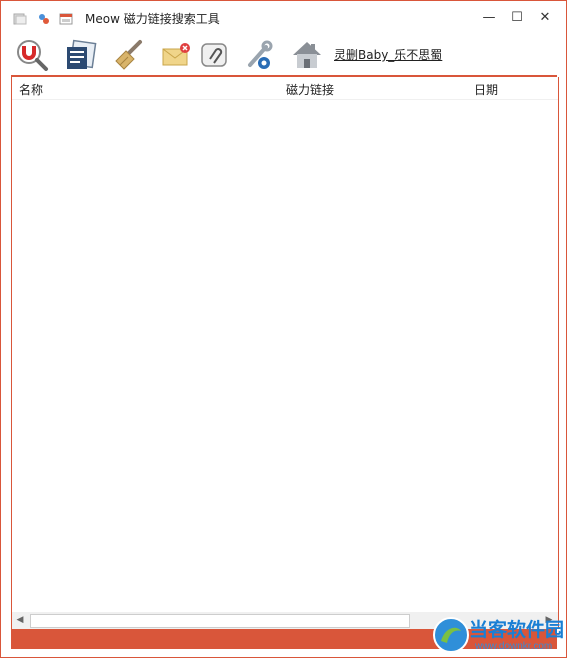 The width and height of the screenshot is (567, 658). I want to click on quick-layout-icon, so click(66, 18).